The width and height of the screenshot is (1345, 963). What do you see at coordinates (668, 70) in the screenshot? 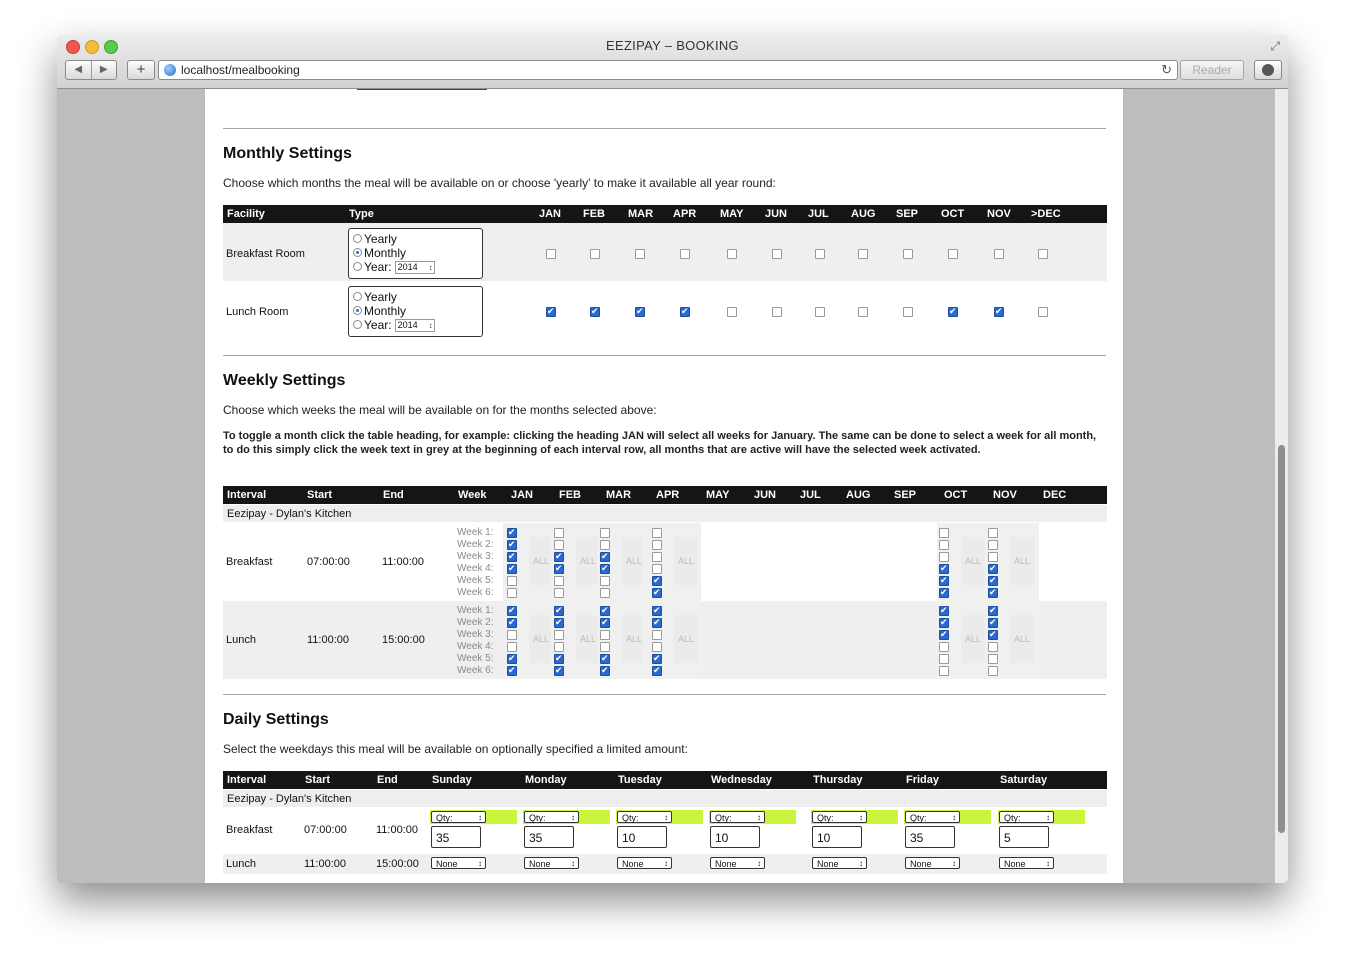
I see `address-bar: localhost/mealbooking ↻` at bounding box center [668, 70].